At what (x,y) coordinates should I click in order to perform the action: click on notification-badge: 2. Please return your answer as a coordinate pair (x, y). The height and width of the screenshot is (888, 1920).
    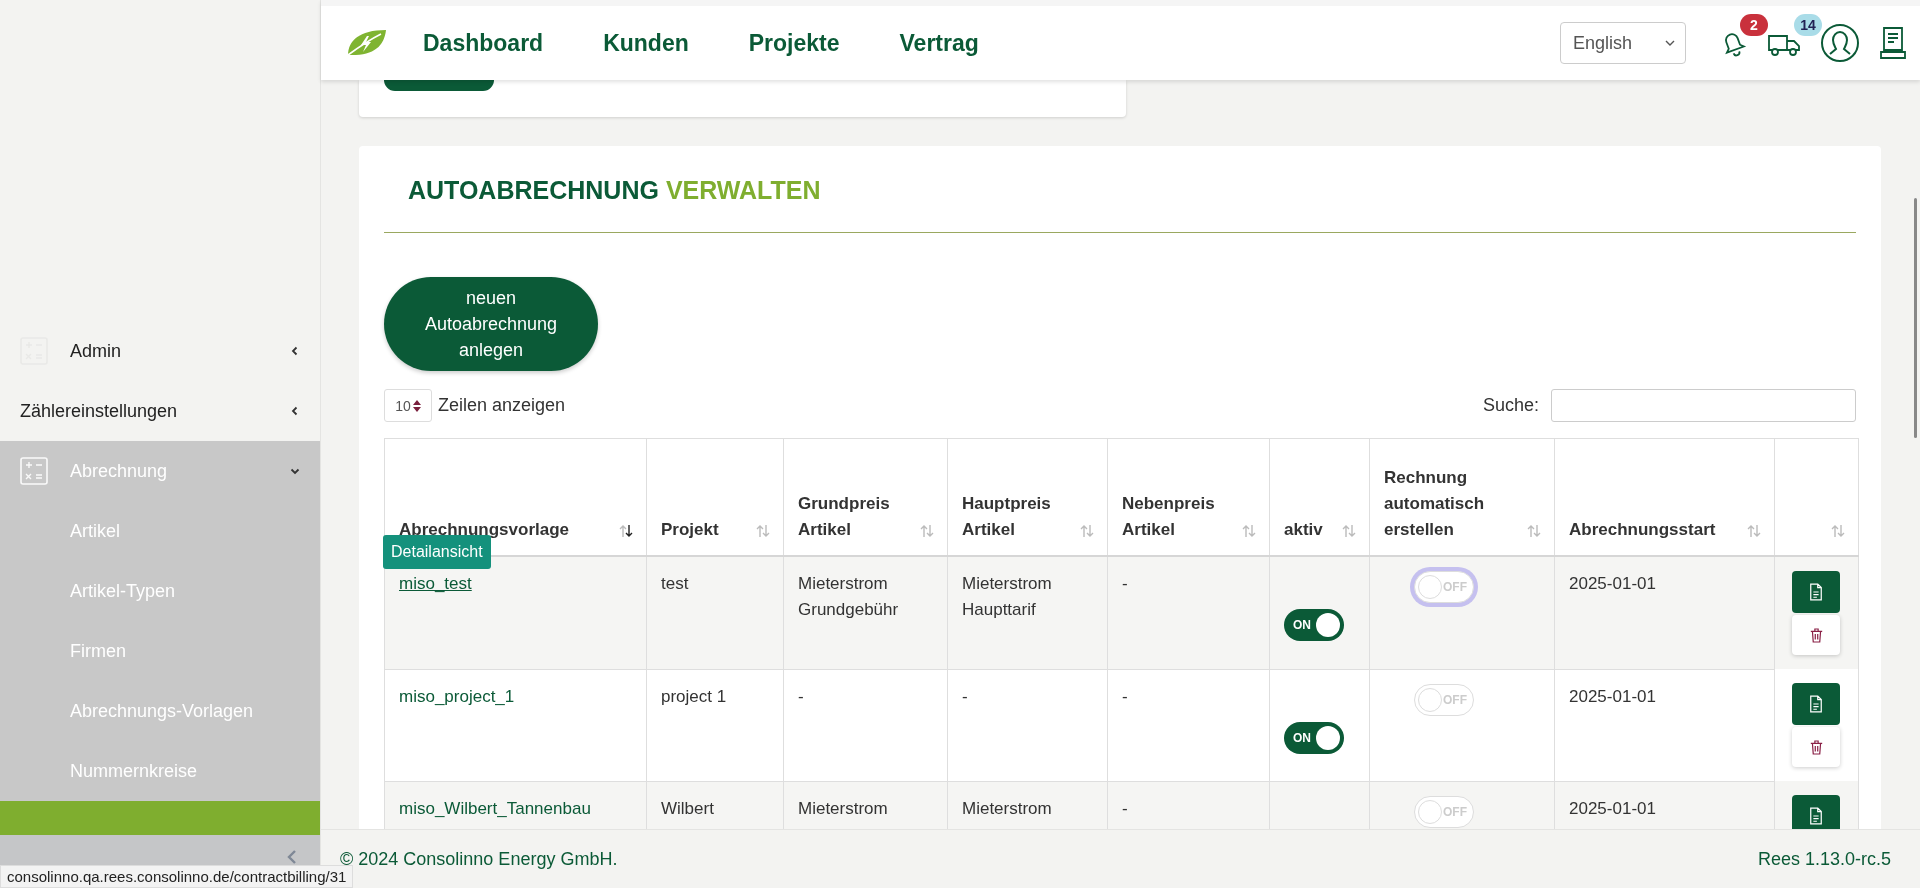
    Looking at the image, I should click on (1754, 25).